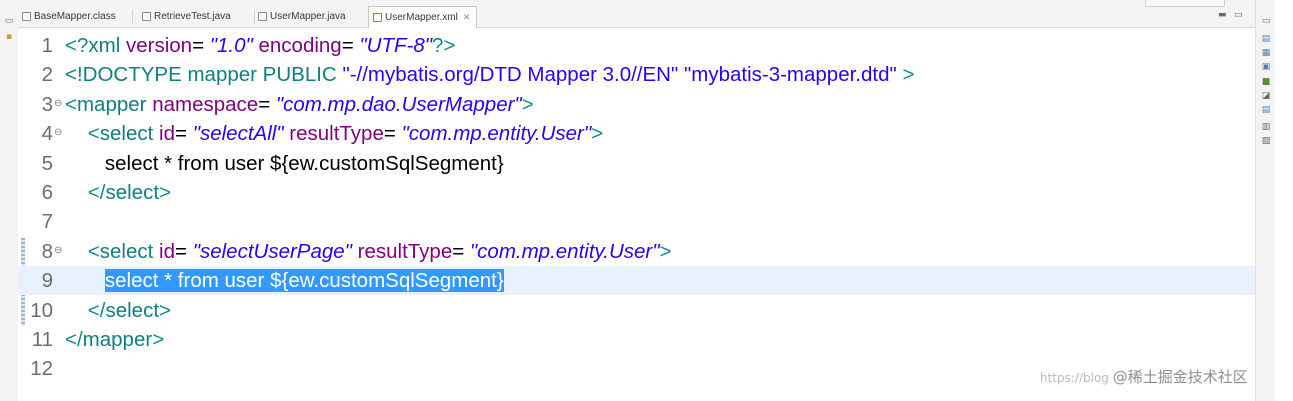  What do you see at coordinates (262, 16) in the screenshot?
I see `java-file-icon` at bounding box center [262, 16].